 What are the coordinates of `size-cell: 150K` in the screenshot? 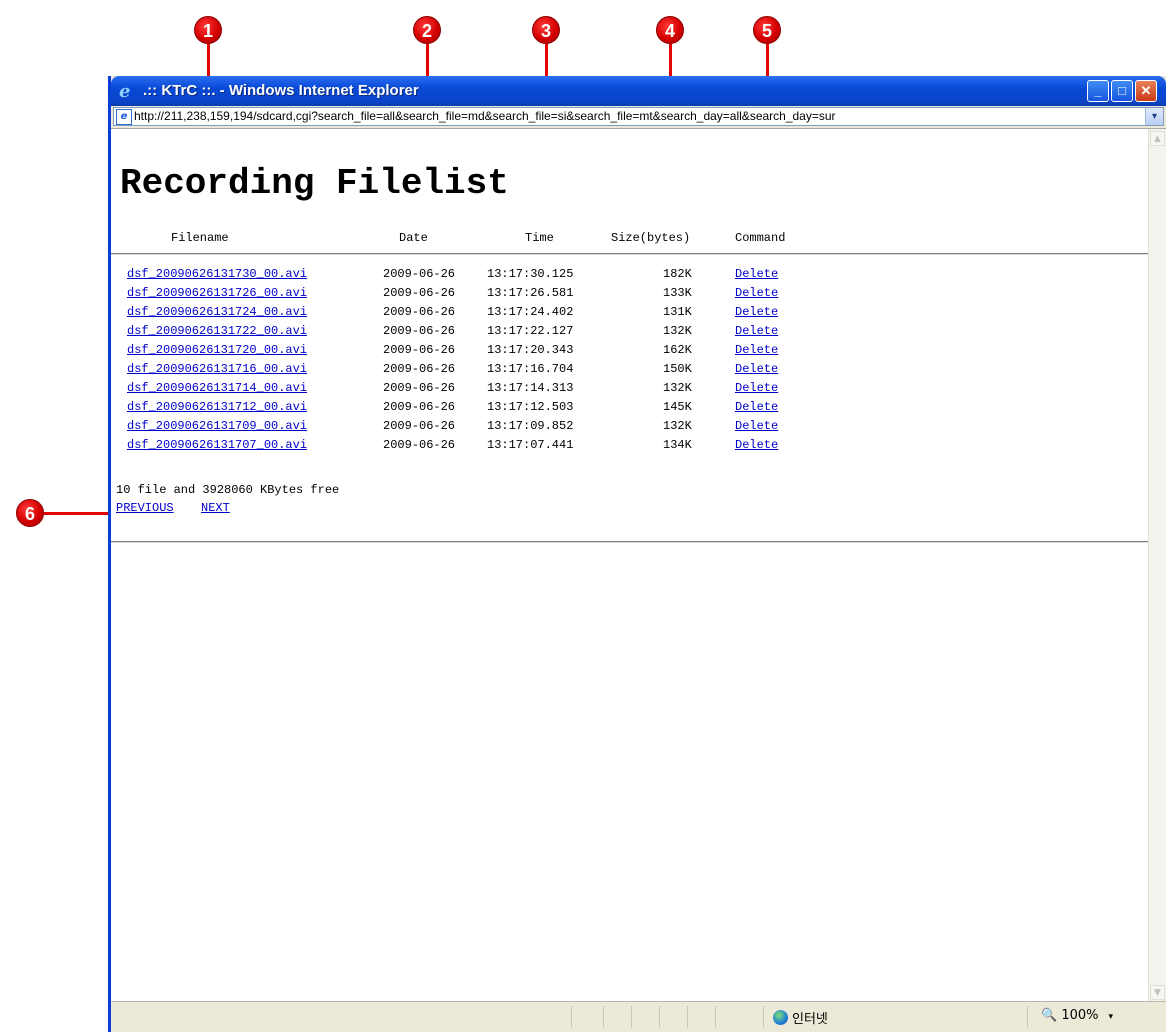 It's located at (677, 369).